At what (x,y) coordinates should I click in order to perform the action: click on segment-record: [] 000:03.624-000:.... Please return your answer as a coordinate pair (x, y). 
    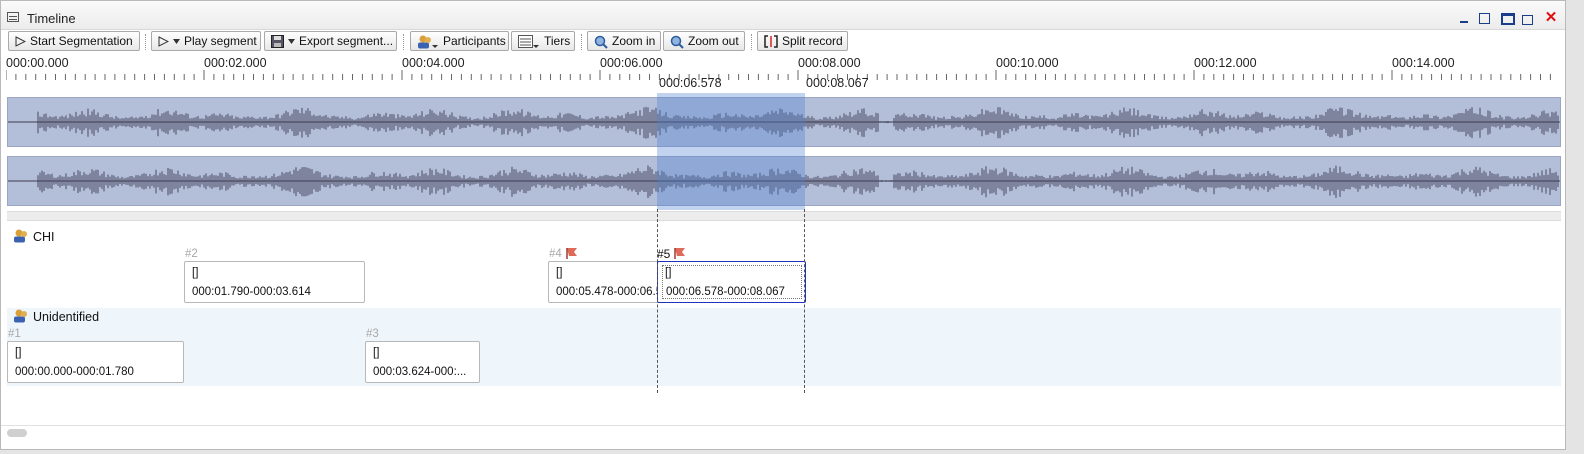
    Looking at the image, I should click on (422, 362).